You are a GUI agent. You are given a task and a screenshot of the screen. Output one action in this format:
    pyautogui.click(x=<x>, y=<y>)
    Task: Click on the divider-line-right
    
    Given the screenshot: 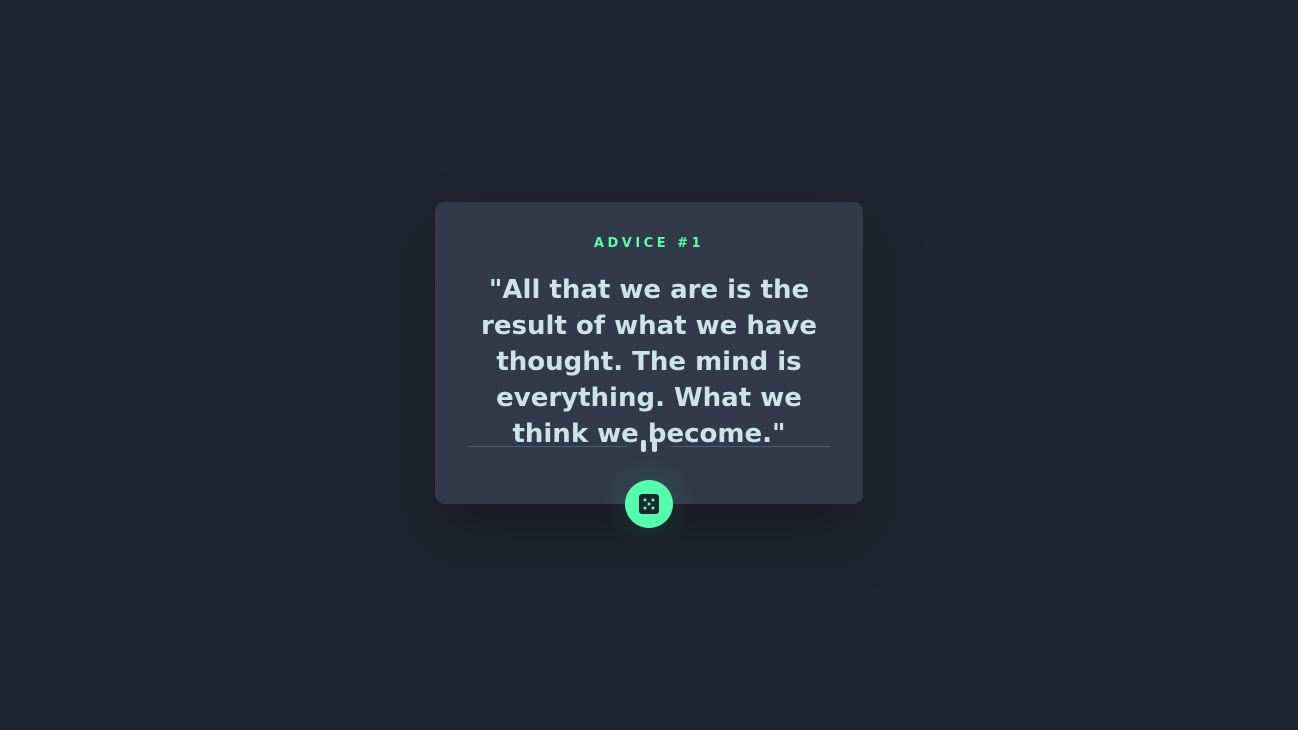 What is the action you would take?
    pyautogui.click(x=750, y=446)
    